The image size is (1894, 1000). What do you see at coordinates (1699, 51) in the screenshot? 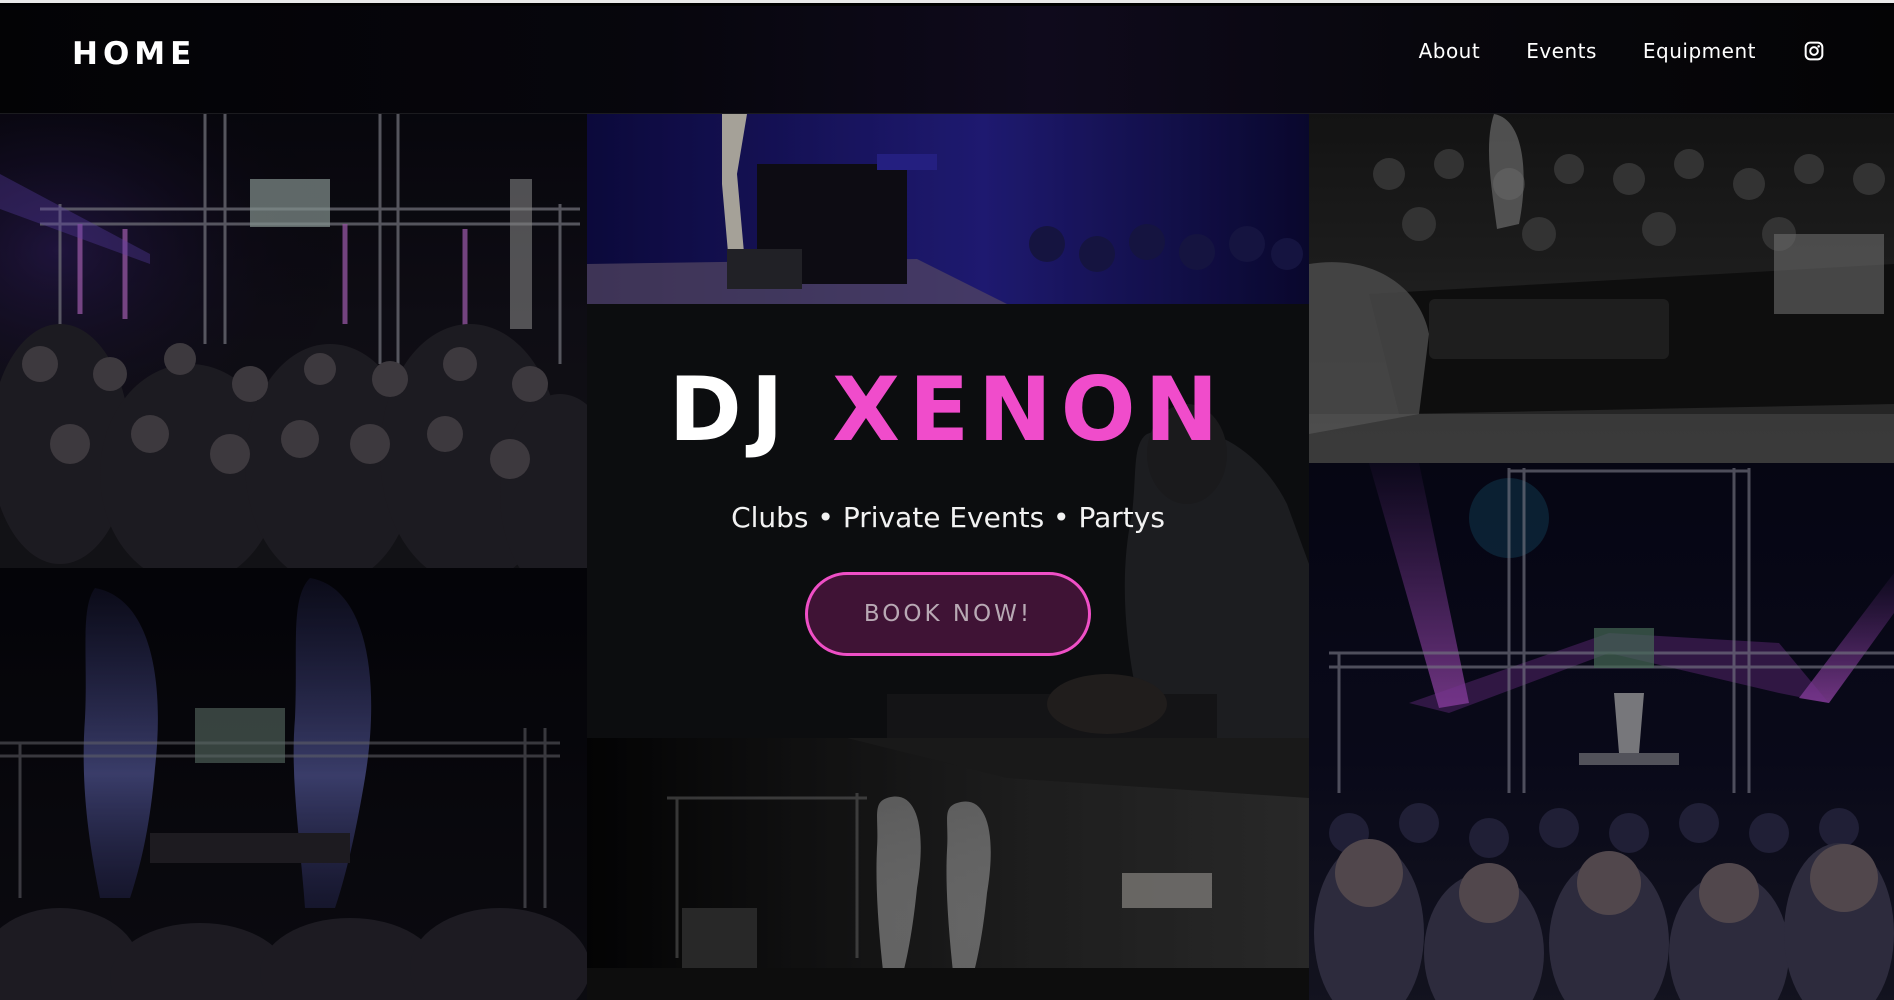
I see `nav-equipment-link: Equipment` at bounding box center [1699, 51].